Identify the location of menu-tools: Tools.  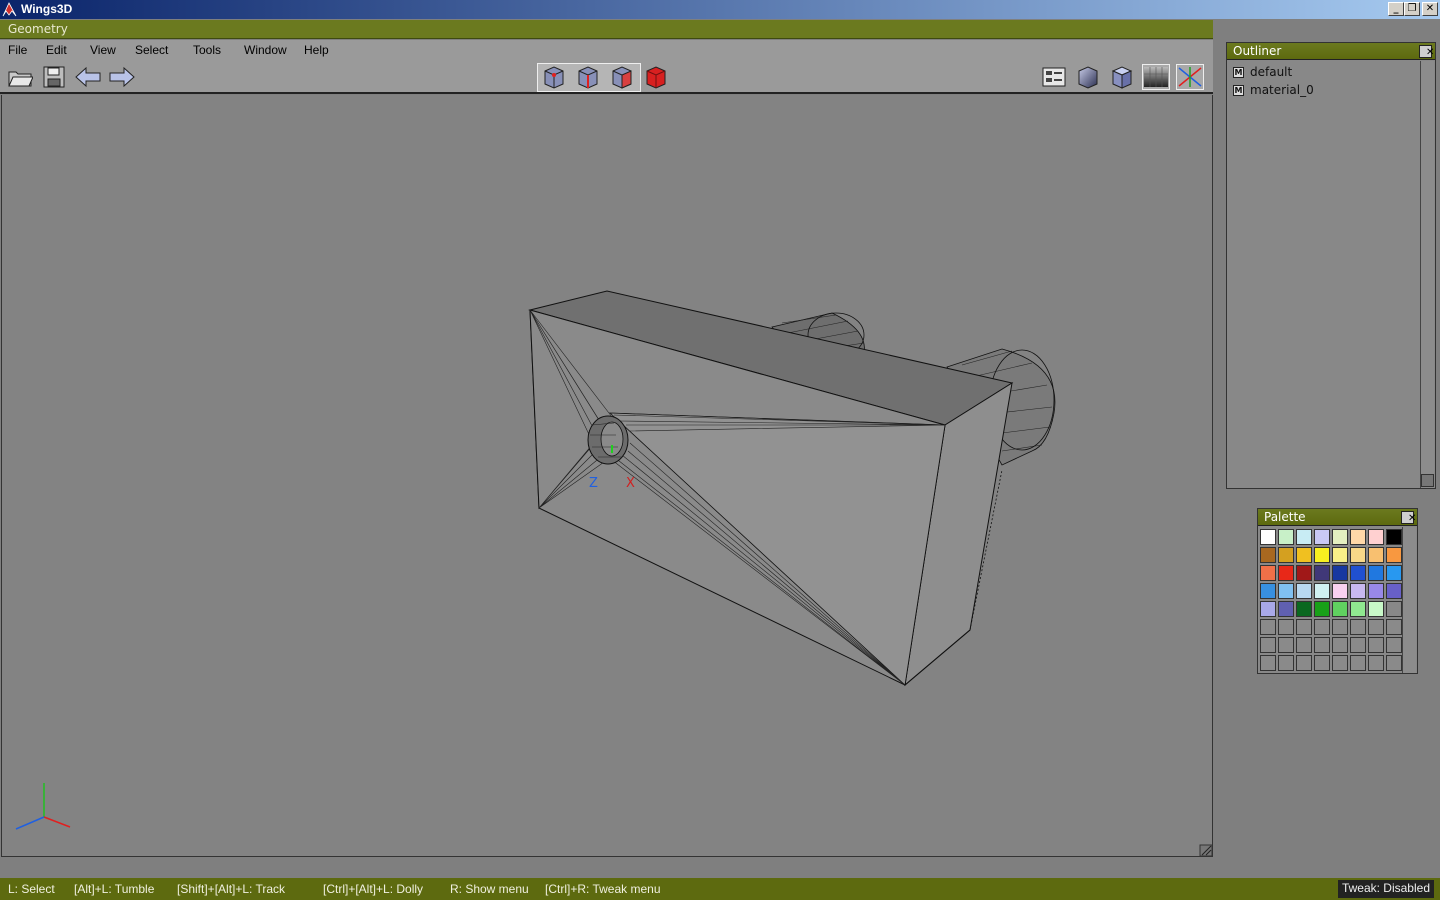
(207, 50).